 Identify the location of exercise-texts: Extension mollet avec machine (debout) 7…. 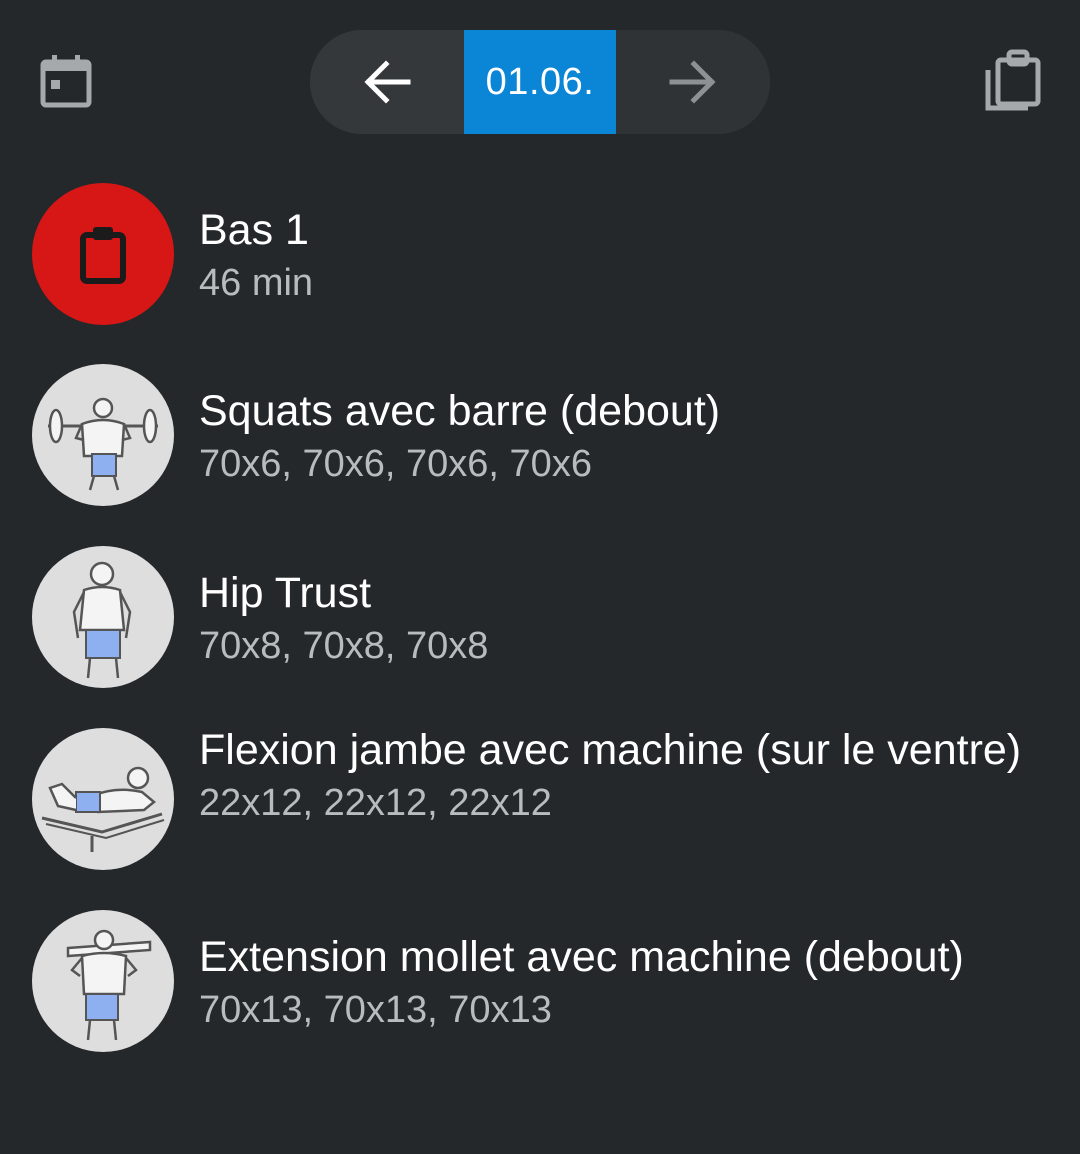
(629, 981).